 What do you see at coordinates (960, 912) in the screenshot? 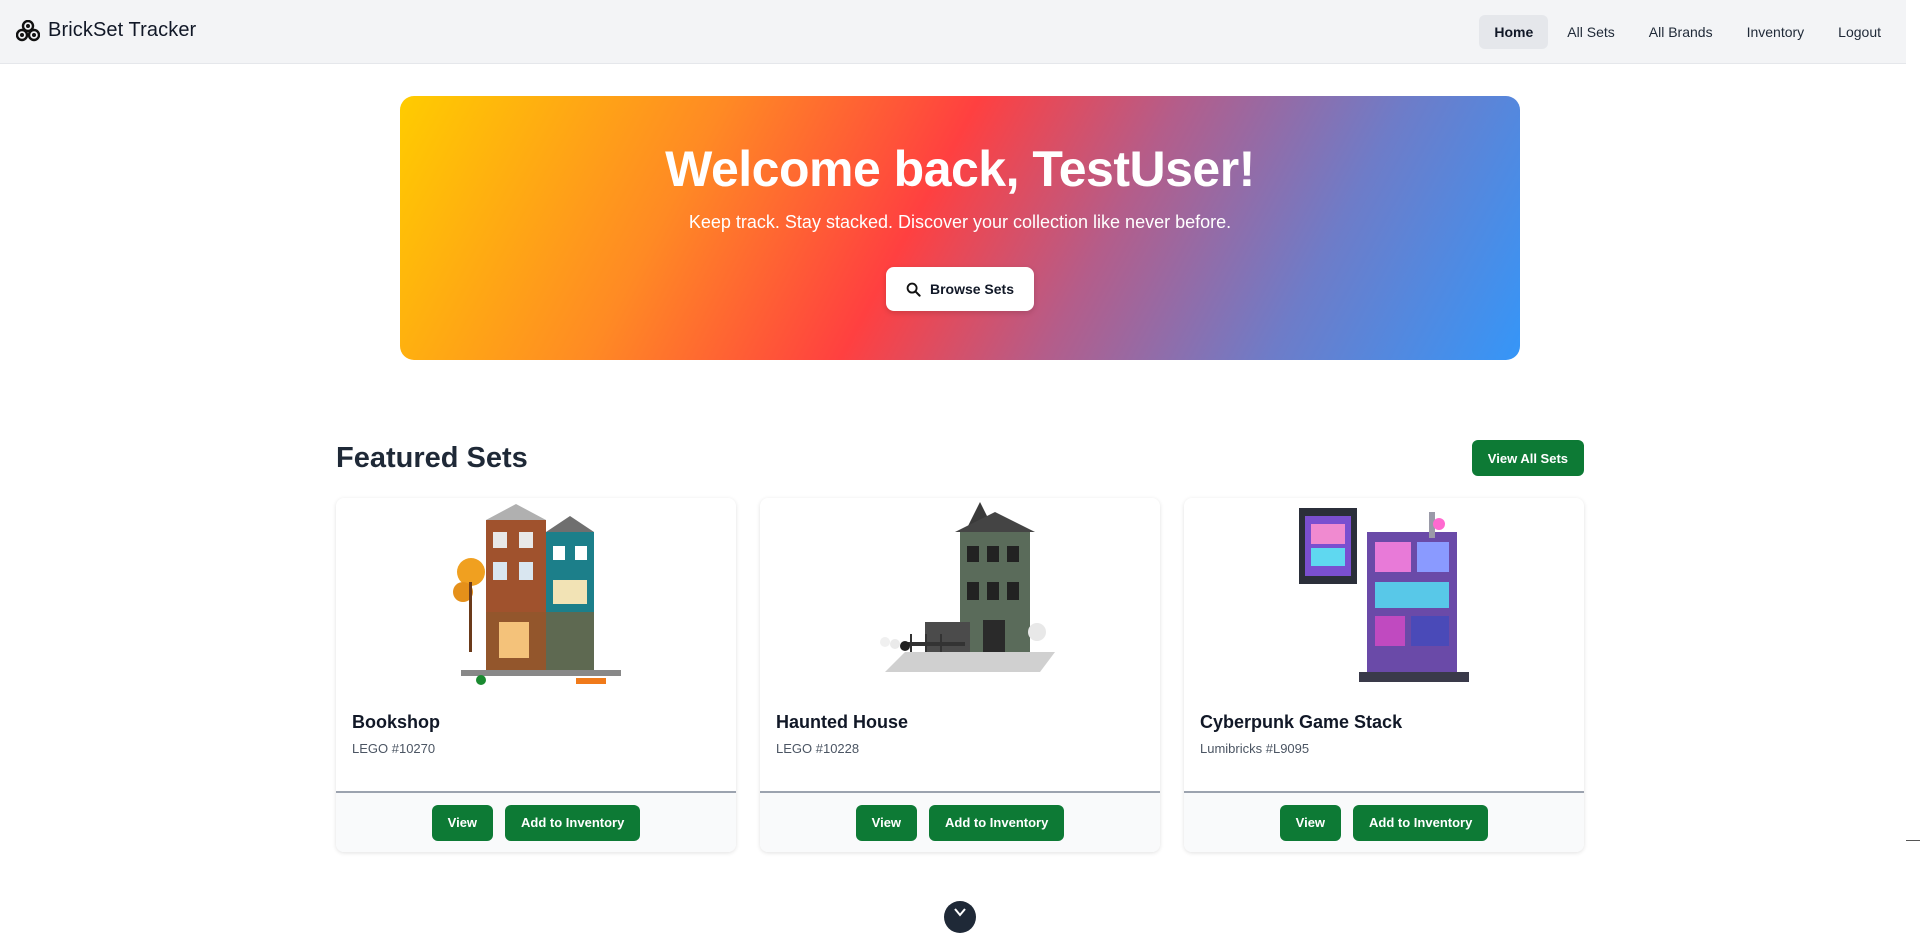
I see `chevron-down-icon` at bounding box center [960, 912].